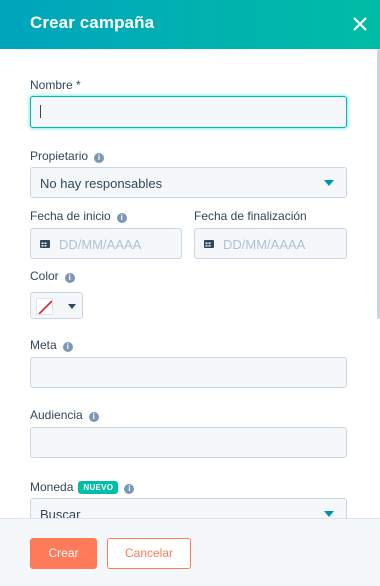  I want to click on color-label-text: Color, so click(44, 276).